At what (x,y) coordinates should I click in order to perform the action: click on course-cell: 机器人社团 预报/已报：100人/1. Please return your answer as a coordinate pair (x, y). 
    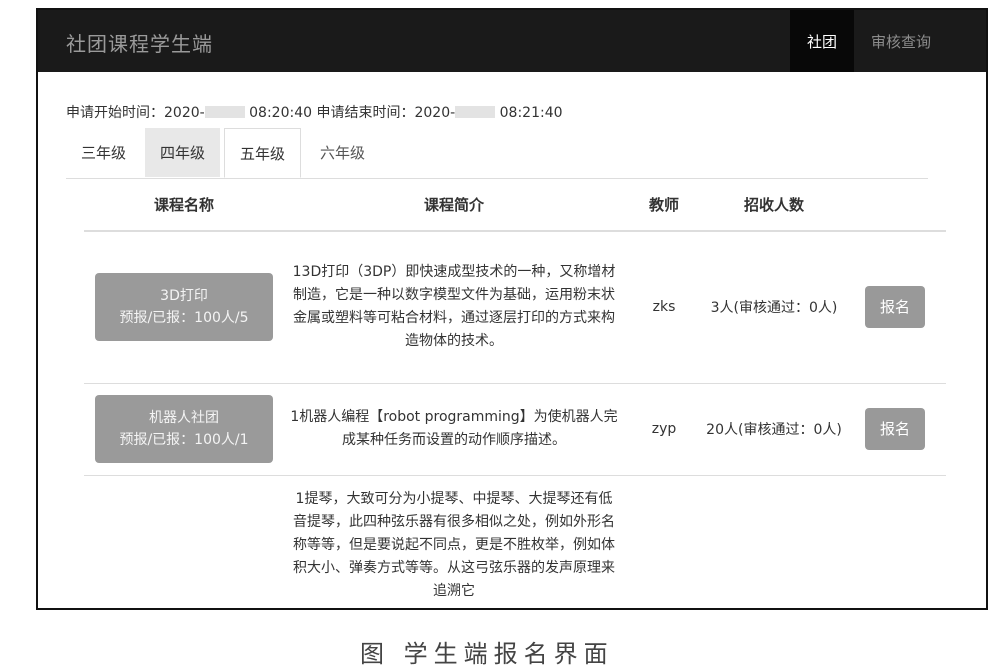
    Looking at the image, I should click on (184, 429).